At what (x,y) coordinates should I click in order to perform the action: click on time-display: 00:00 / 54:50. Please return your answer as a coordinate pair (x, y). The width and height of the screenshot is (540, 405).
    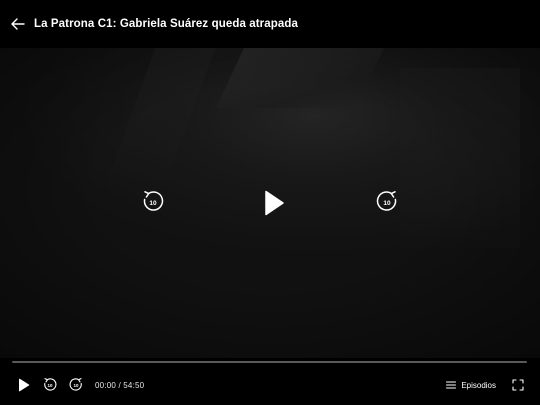
    Looking at the image, I should click on (120, 385).